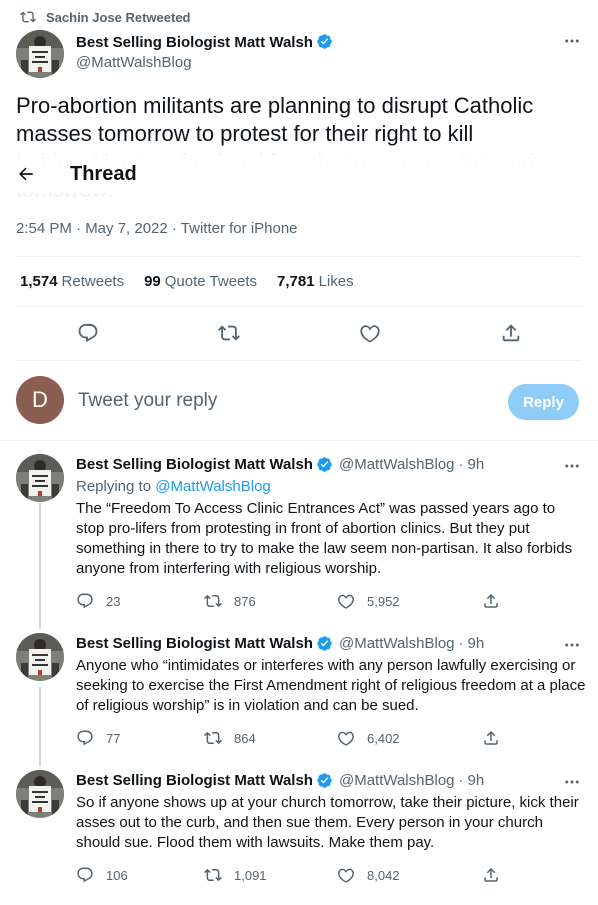 The image size is (598, 905). I want to click on tweet-actions: 23 876 5,952, so click(291, 602).